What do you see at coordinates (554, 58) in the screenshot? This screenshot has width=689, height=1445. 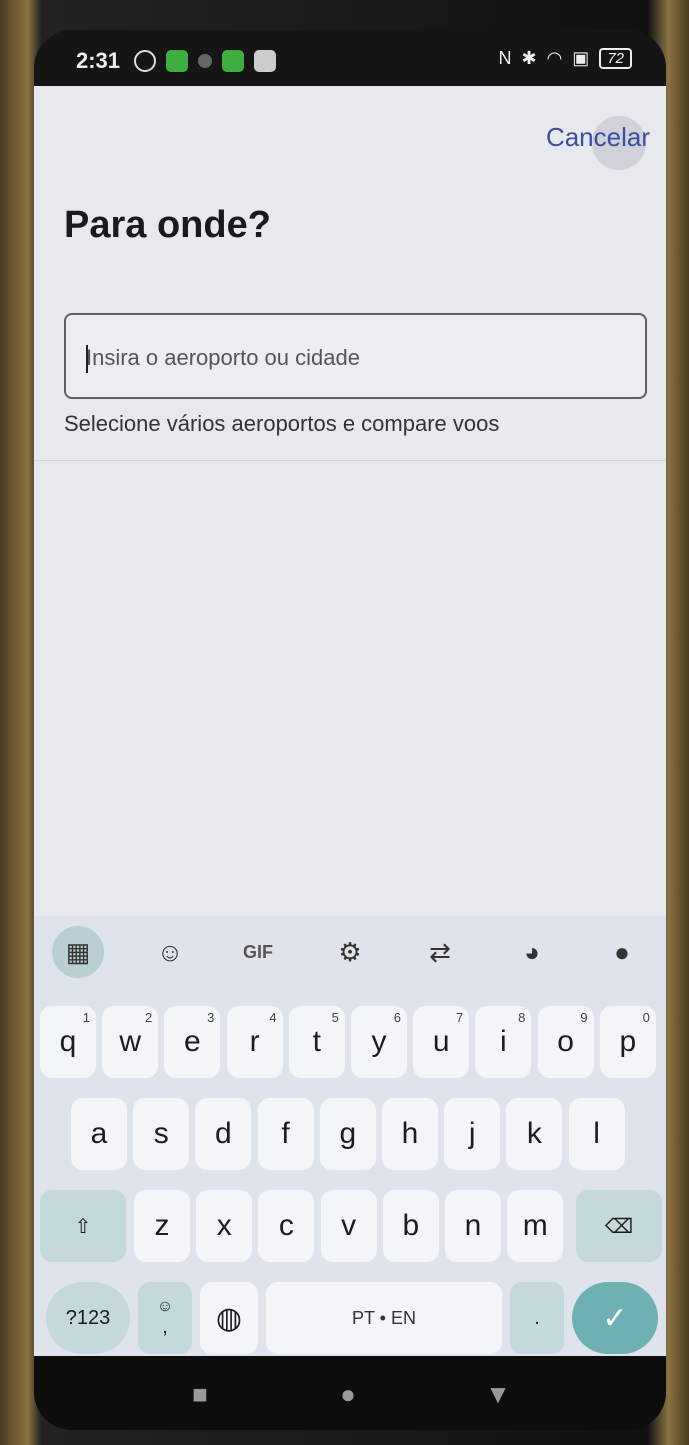 I see `wifi-icon: ◠` at bounding box center [554, 58].